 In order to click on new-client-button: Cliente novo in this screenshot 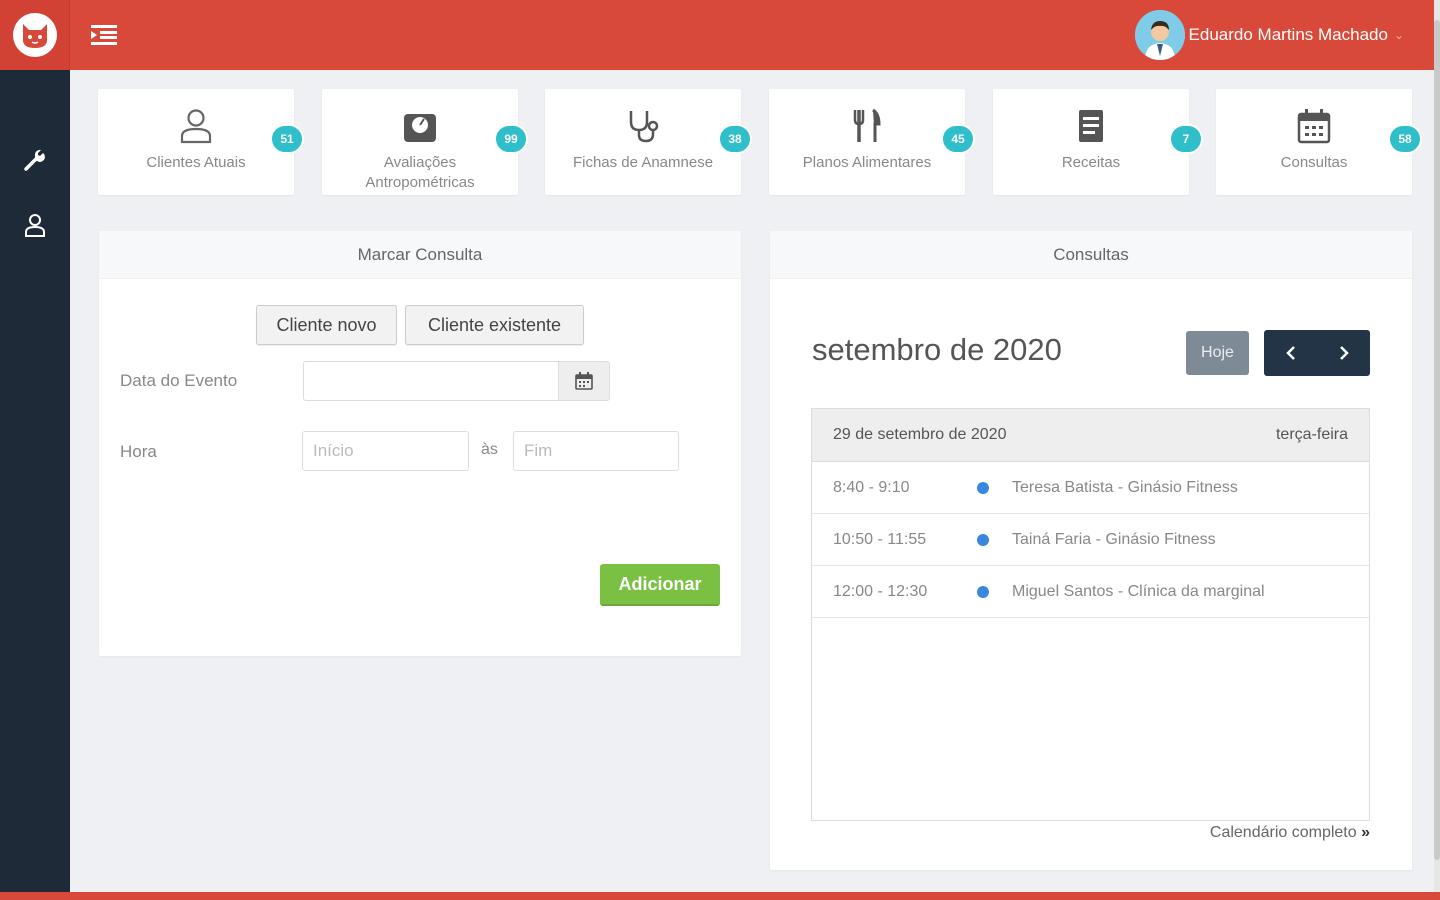, I will do `click(326, 325)`.